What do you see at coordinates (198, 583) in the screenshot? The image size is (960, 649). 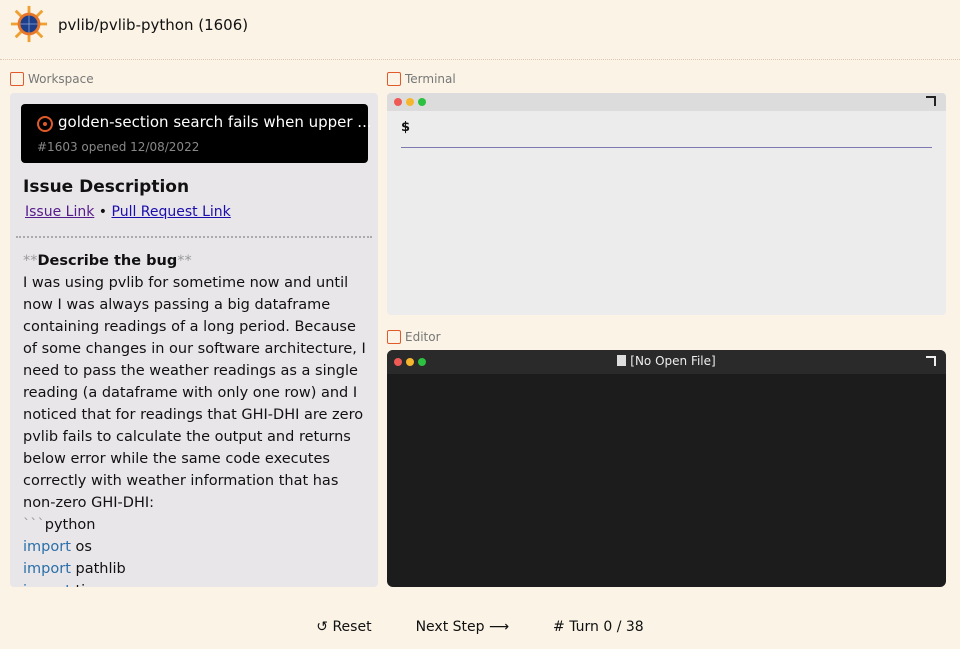 I see `code-line: import time` at bounding box center [198, 583].